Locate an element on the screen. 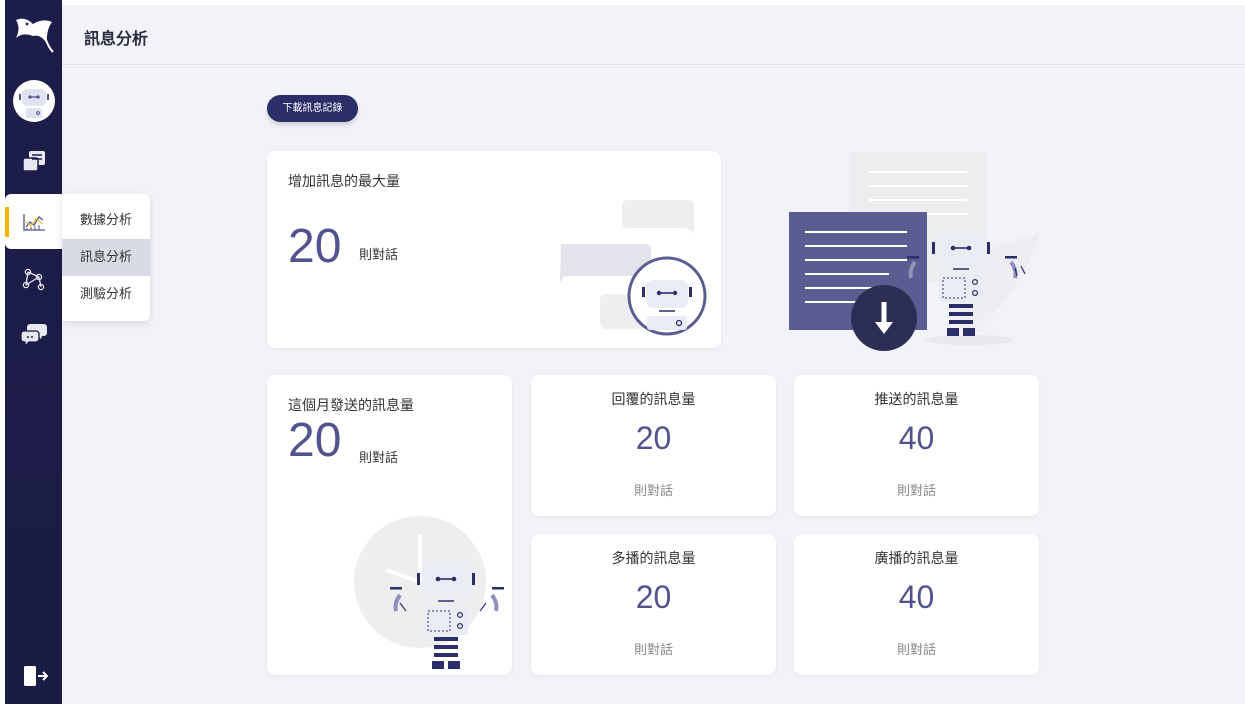  analytics-submenu: 數據分析 訊息分析 測驗分析 is located at coordinates (106, 257).